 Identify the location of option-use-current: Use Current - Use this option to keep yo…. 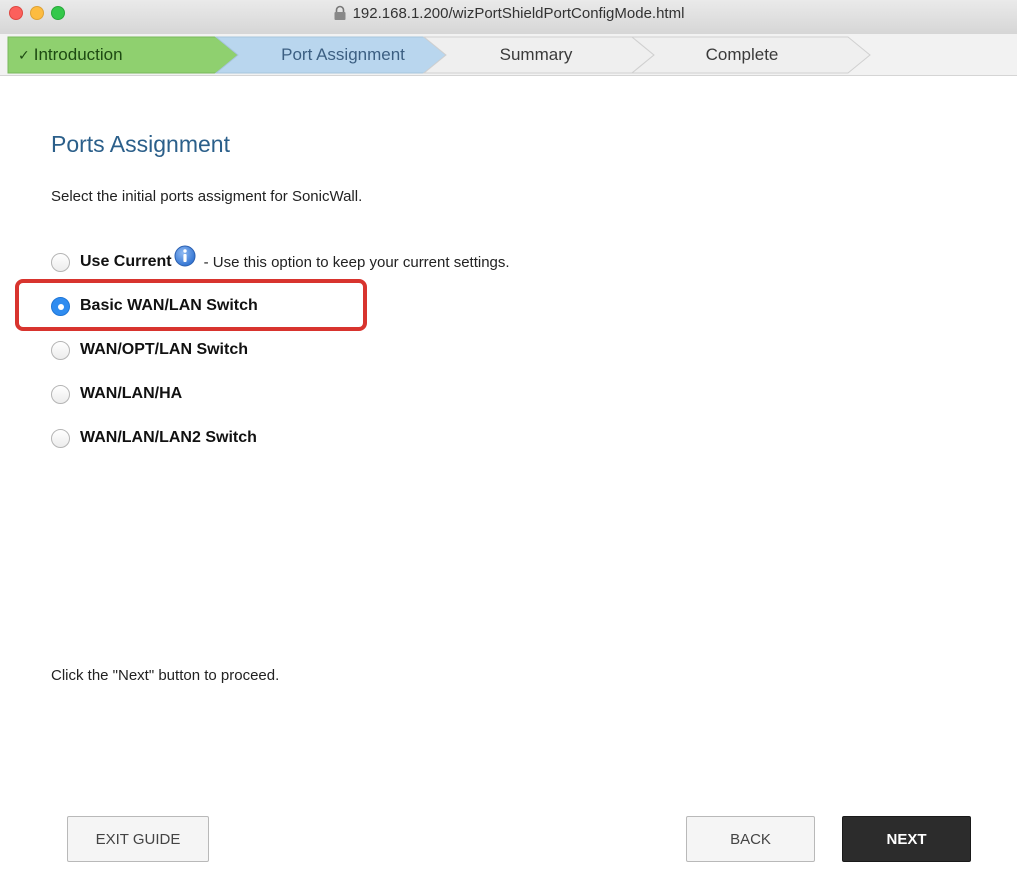
(280, 259).